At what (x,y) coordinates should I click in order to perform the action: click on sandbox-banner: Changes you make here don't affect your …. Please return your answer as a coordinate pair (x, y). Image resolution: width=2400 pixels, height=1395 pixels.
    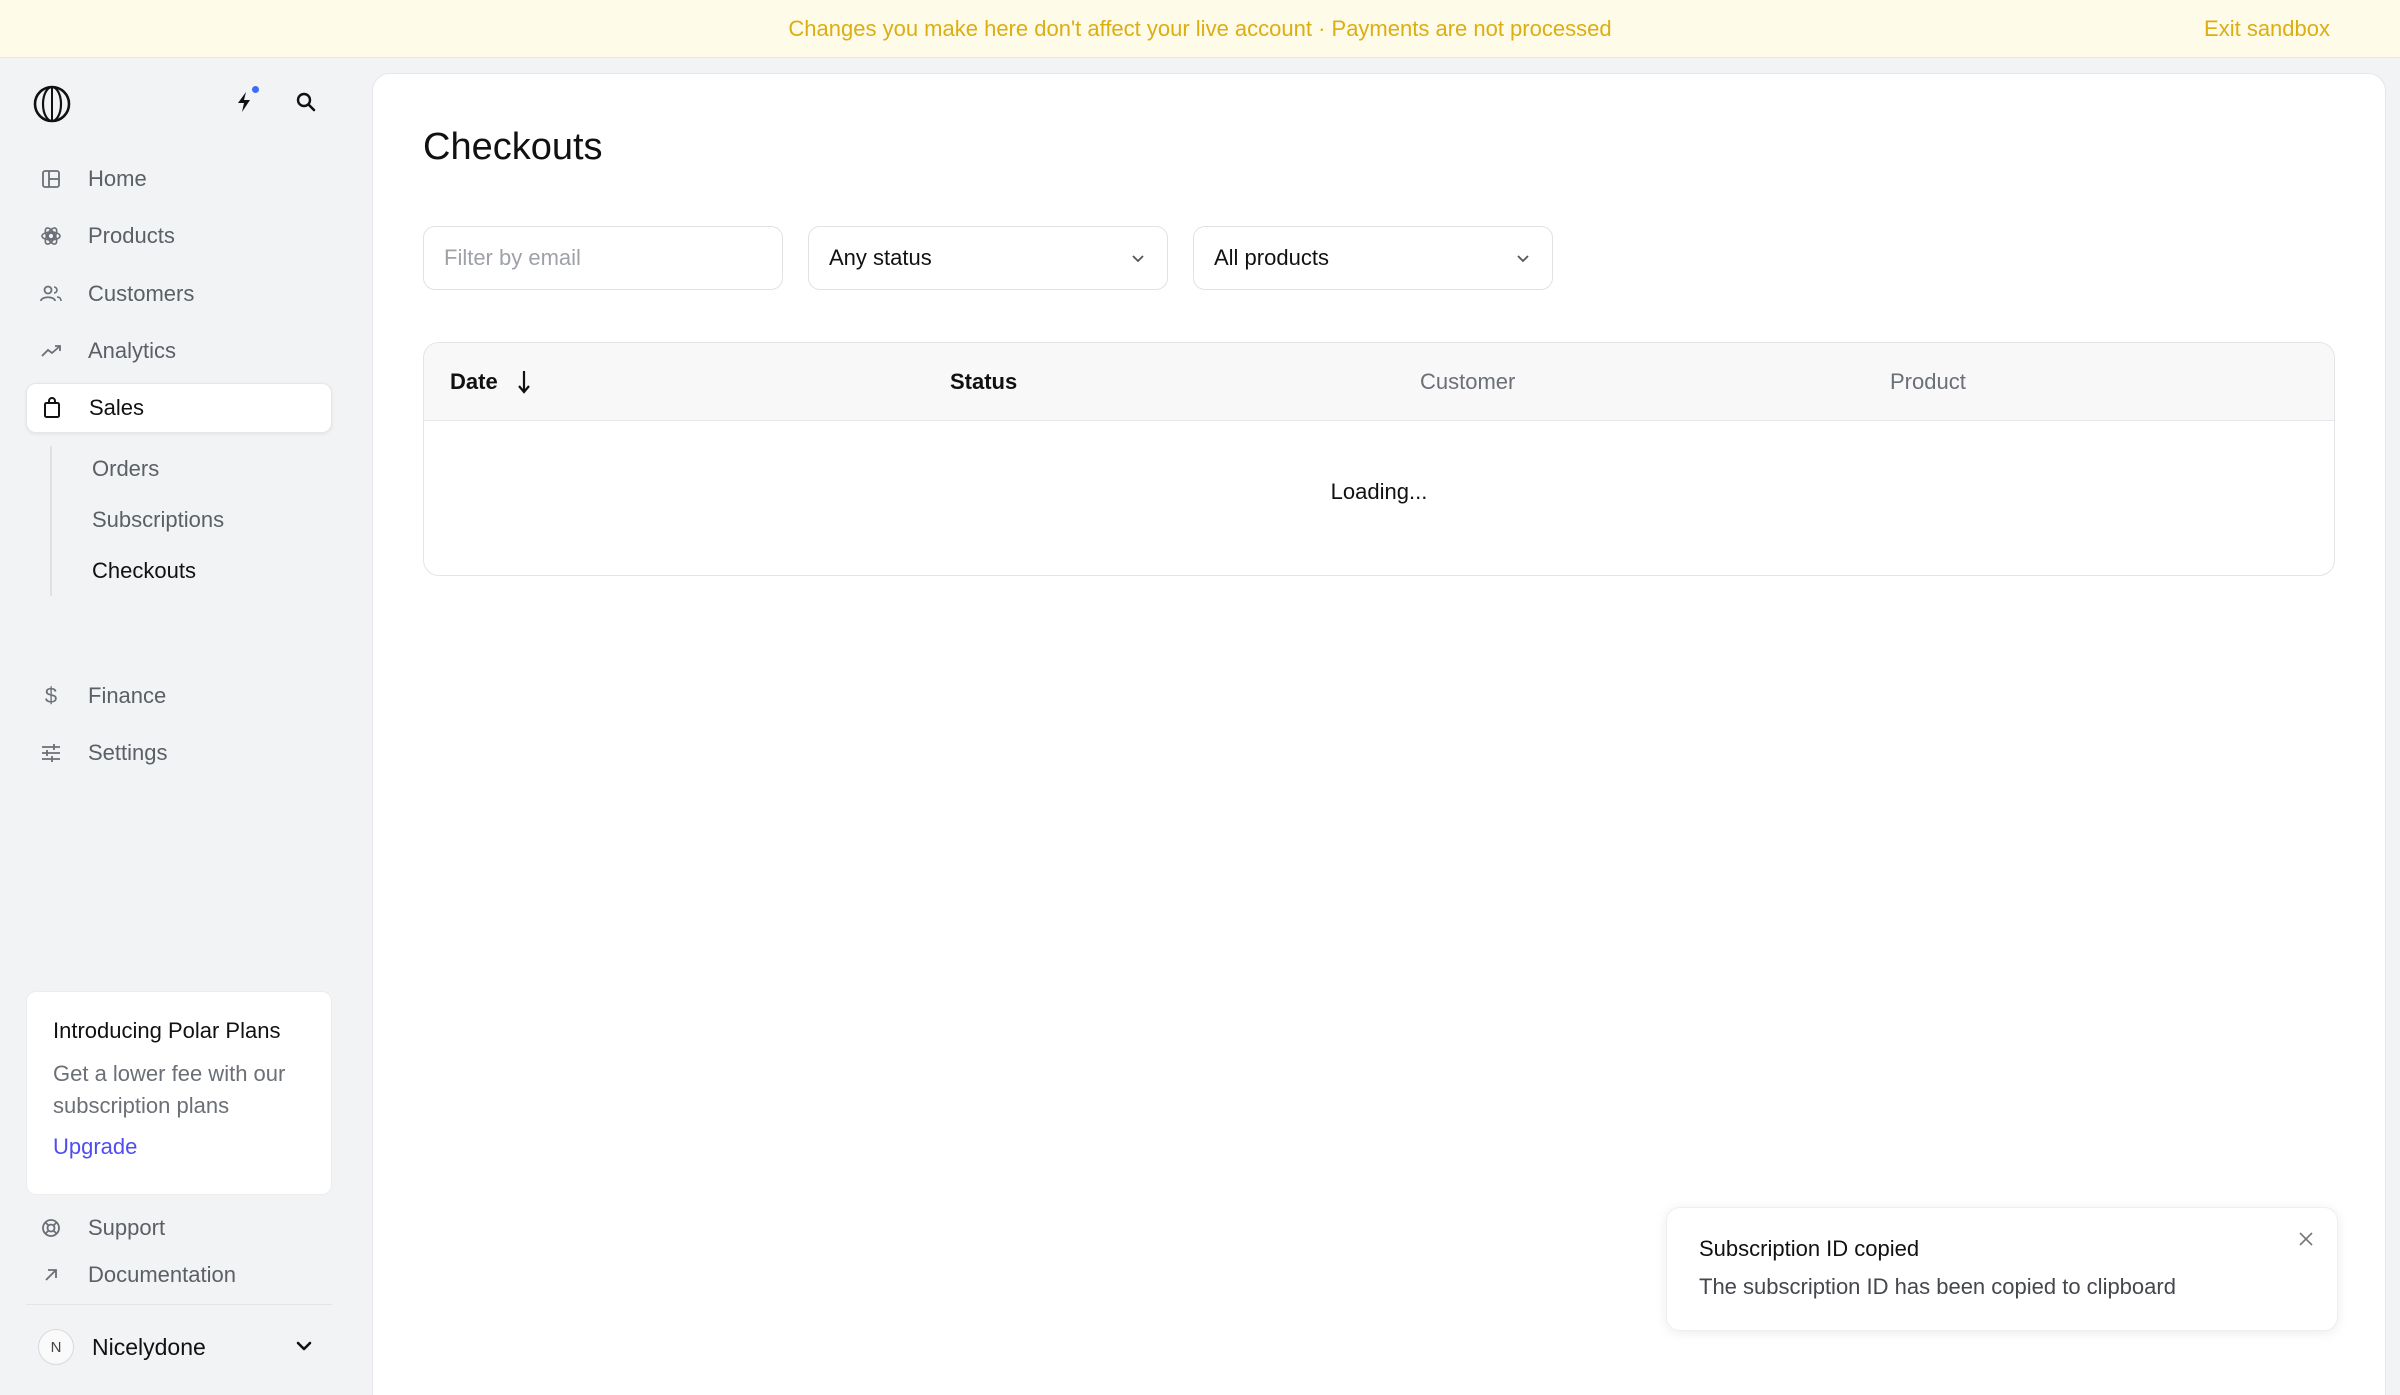
    Looking at the image, I should click on (1200, 29).